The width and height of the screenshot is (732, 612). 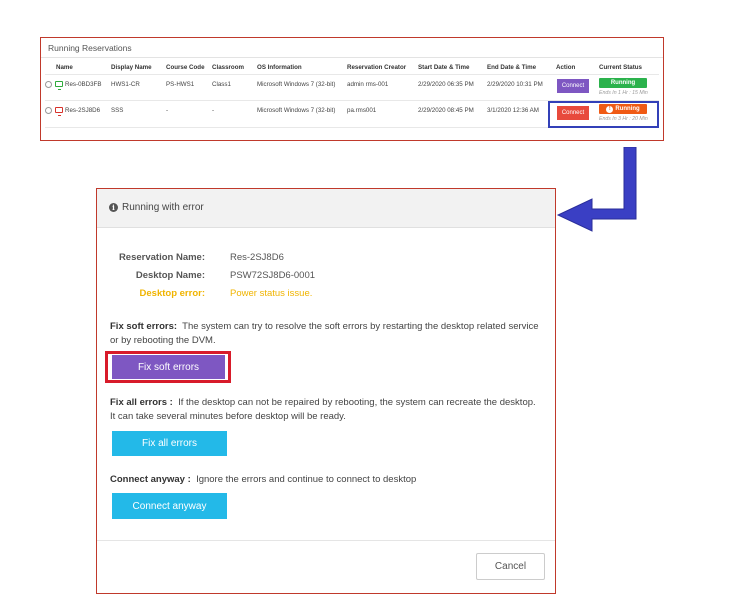 What do you see at coordinates (446, 84) in the screenshot?
I see `start-datetime: 2/29/2020 06:35 PM` at bounding box center [446, 84].